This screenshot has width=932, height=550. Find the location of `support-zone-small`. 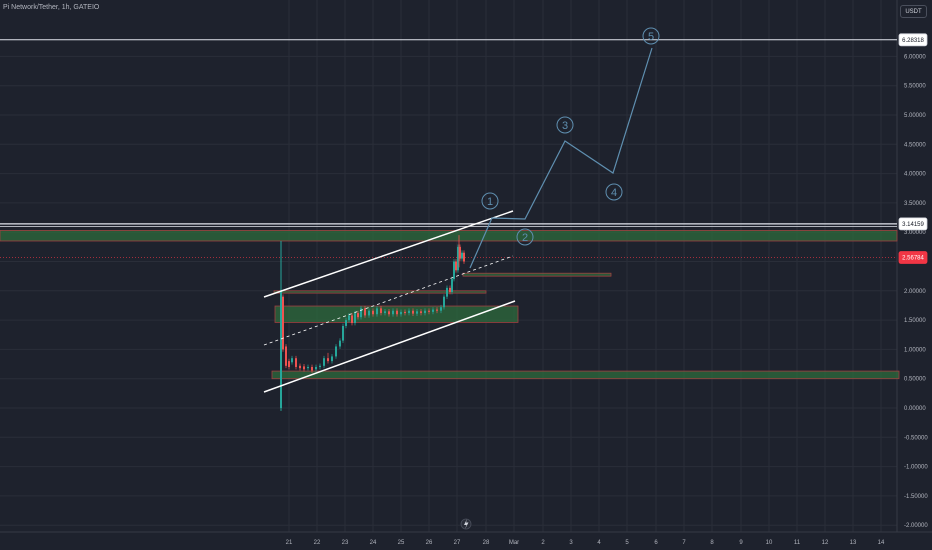

support-zone-small is located at coordinates (537, 274).